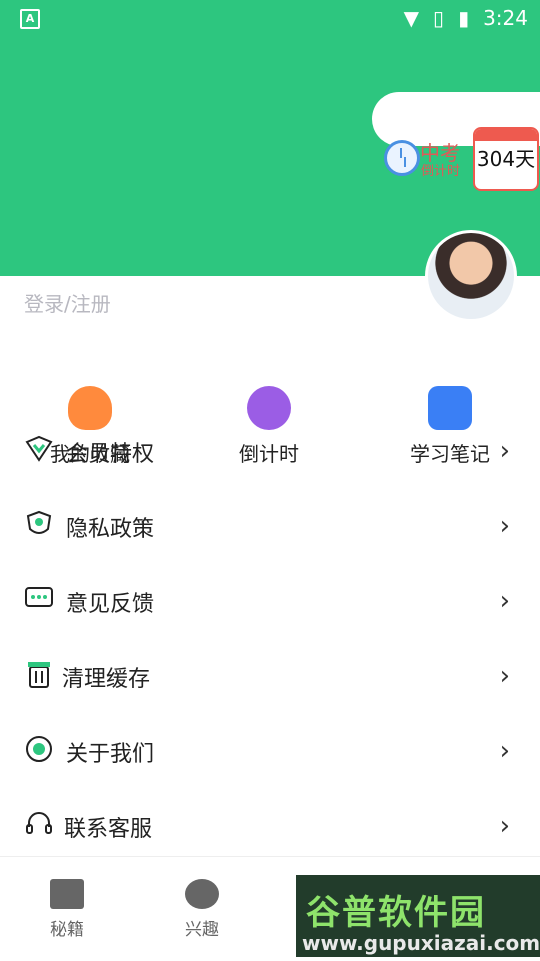 The width and height of the screenshot is (540, 961). What do you see at coordinates (441, 171) in the screenshot?
I see `countdown-subtitle: 倒计时` at bounding box center [441, 171].